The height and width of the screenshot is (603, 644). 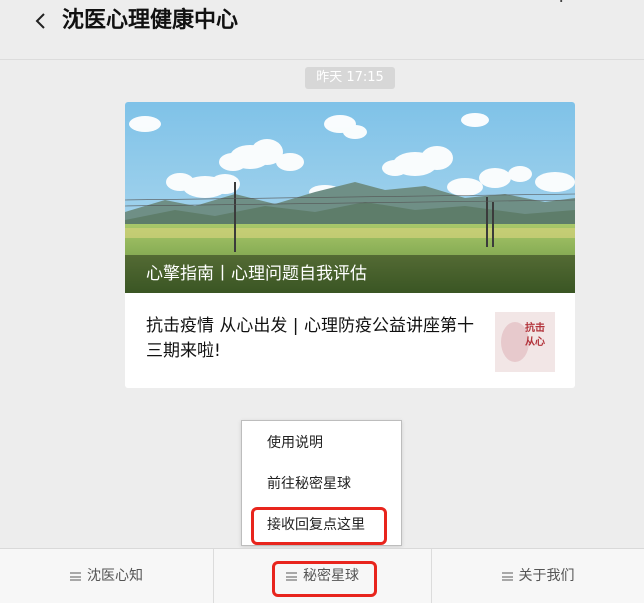 What do you see at coordinates (150, 20) in the screenshot?
I see `page-title: 沈医心理健康中心` at bounding box center [150, 20].